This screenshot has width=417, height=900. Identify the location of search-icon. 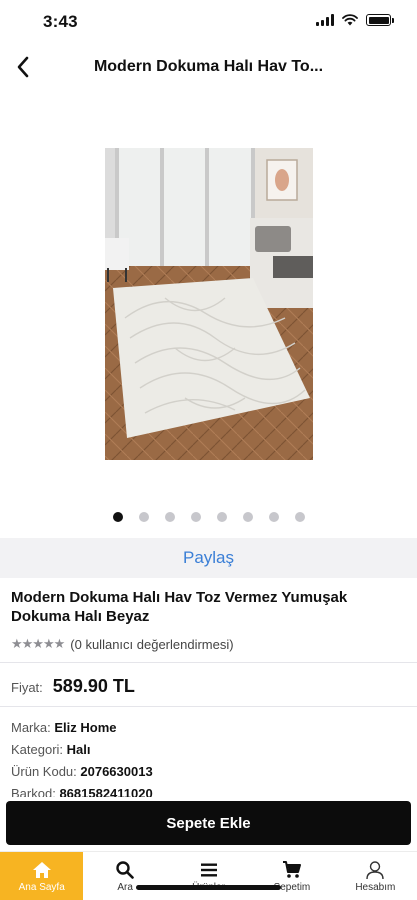
(125, 869).